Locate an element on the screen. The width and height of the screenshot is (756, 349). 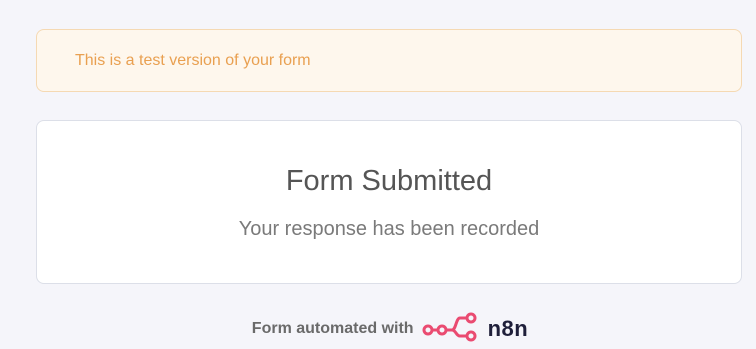
footer-text: Form automated with is located at coordinates (332, 328).